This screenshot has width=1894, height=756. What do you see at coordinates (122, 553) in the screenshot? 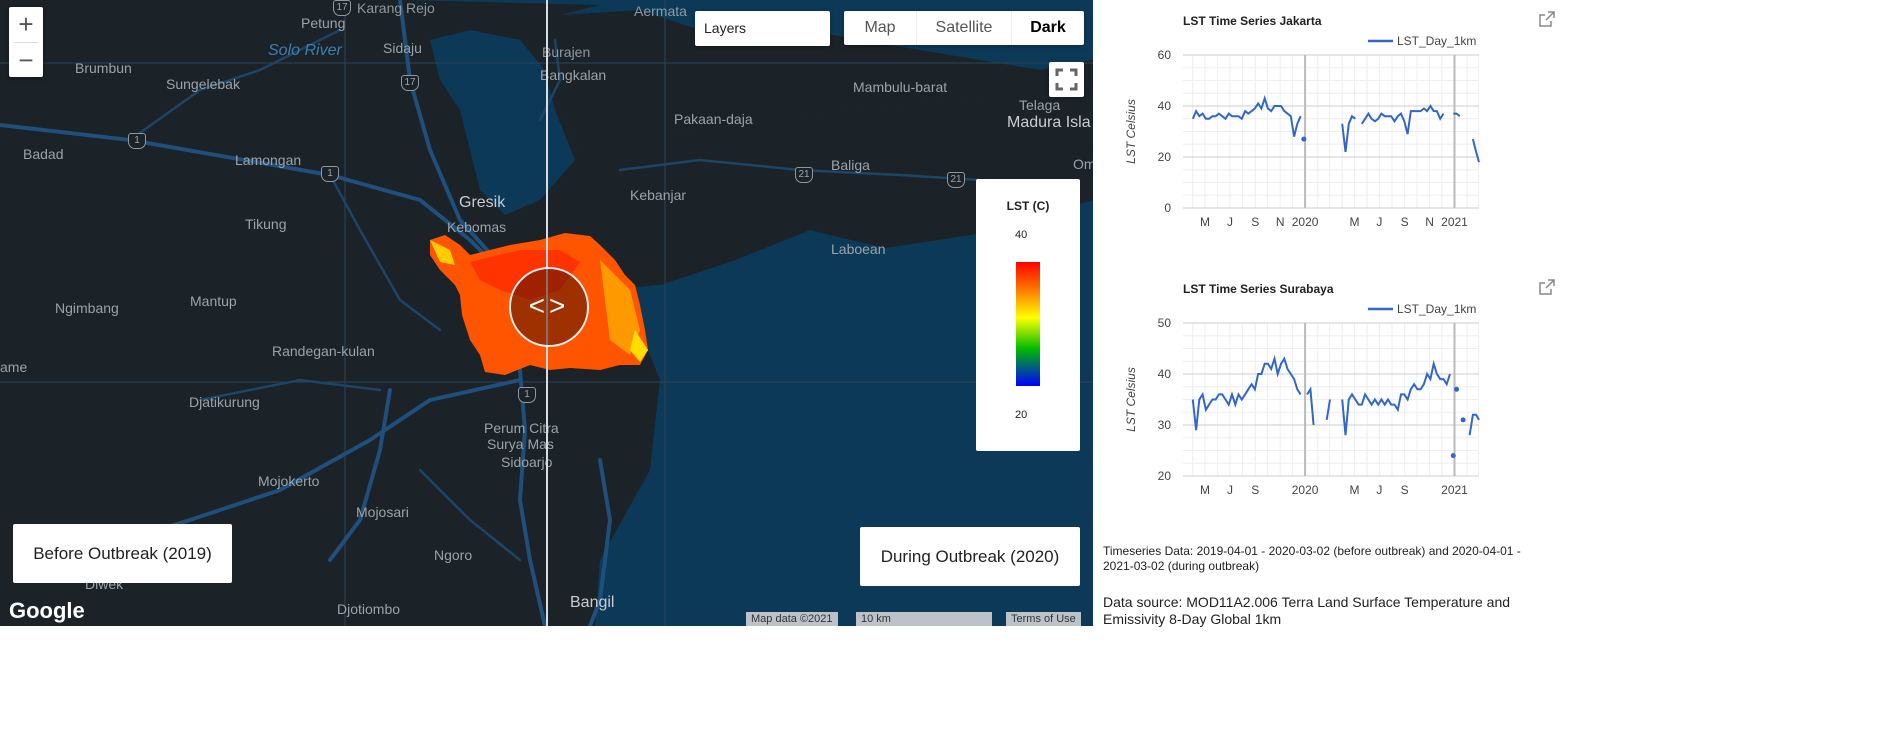
I see `before-outbreak-label: Before Outbreak (2019)` at bounding box center [122, 553].